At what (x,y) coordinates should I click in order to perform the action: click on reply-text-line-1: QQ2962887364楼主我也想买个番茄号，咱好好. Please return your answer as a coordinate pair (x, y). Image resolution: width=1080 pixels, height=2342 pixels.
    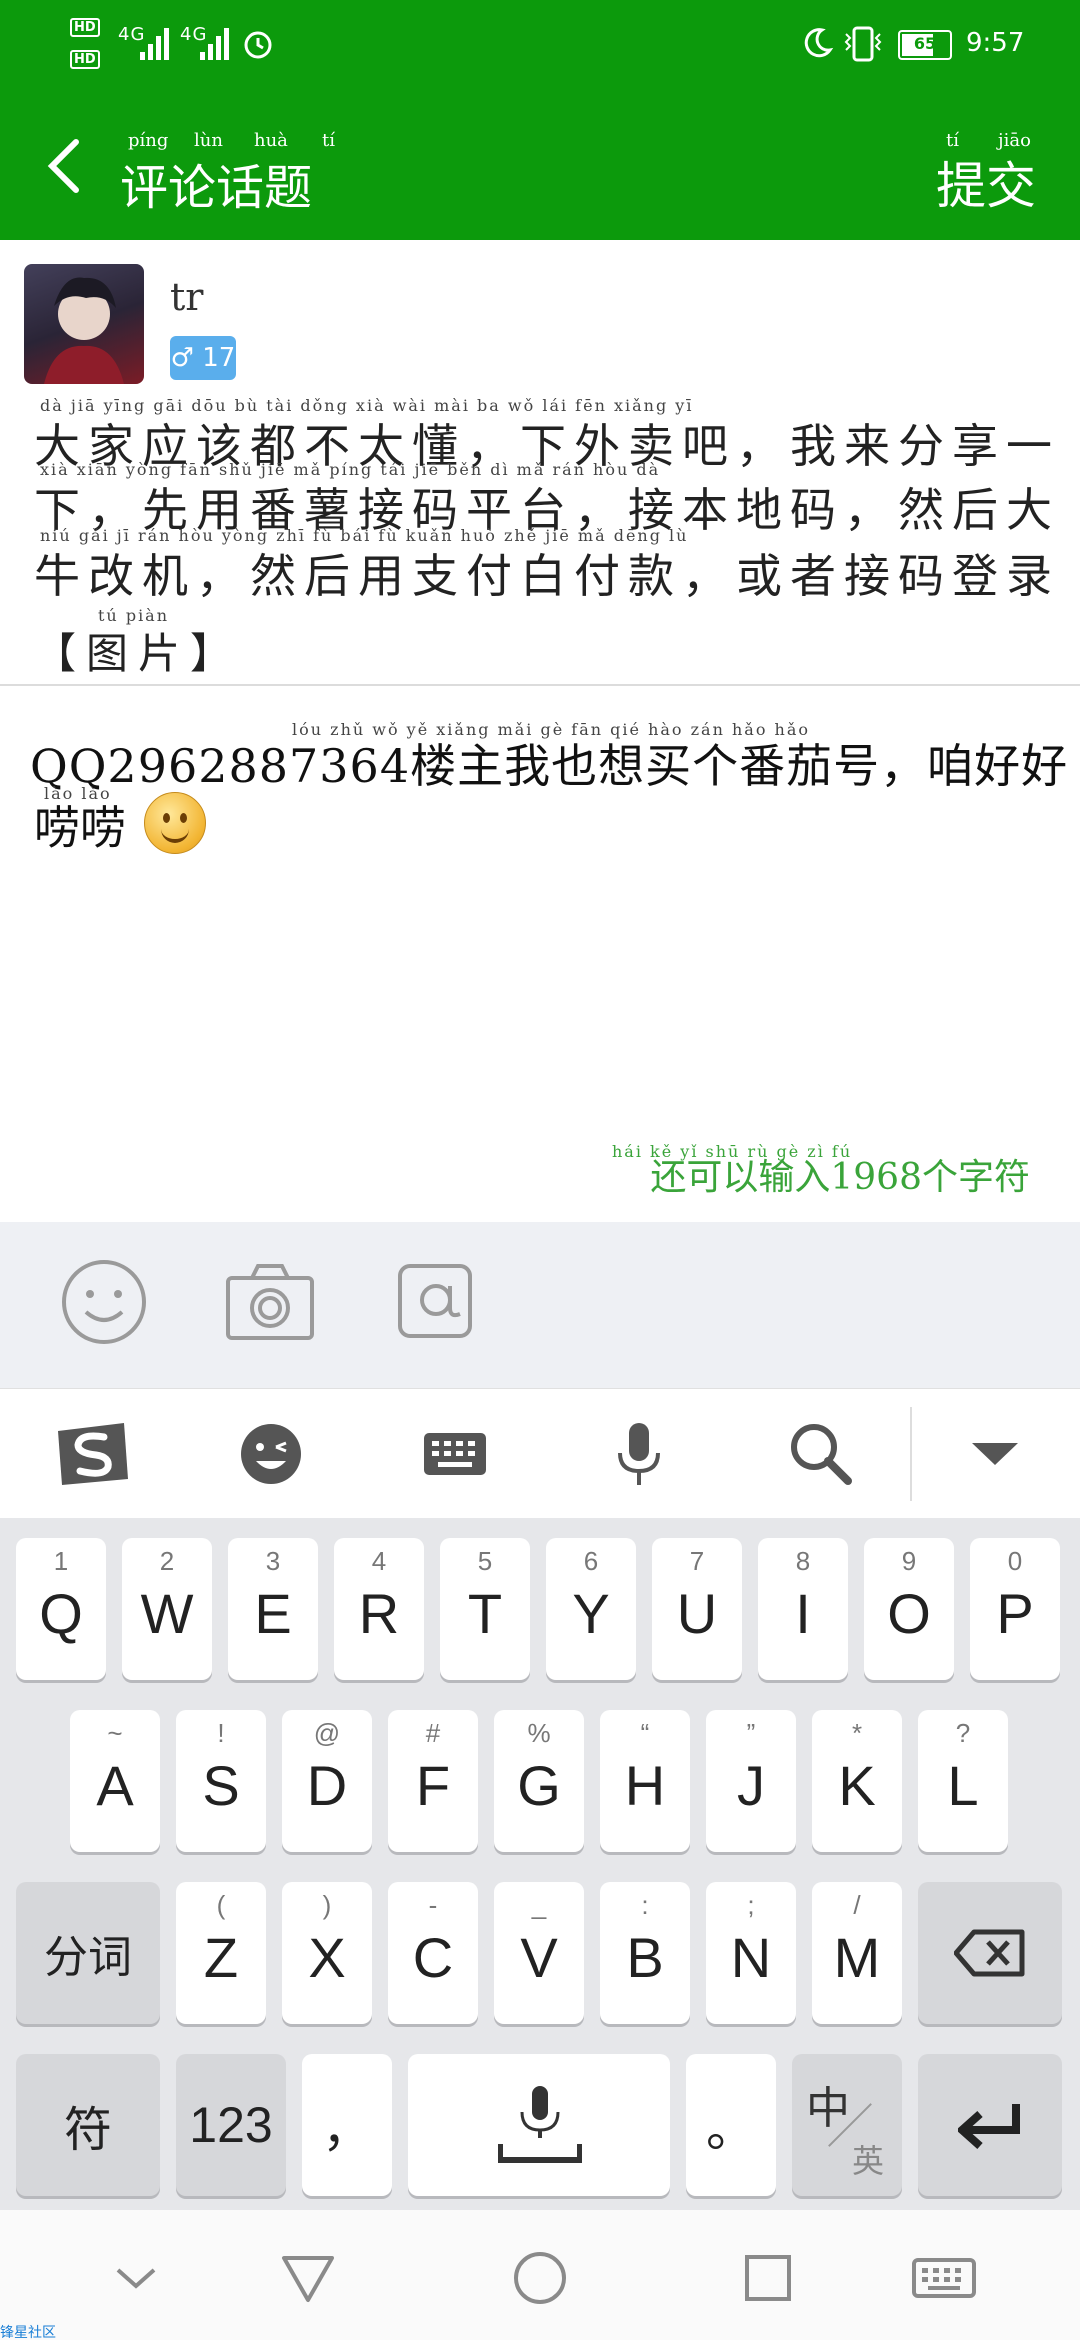
    Looking at the image, I should click on (549, 763).